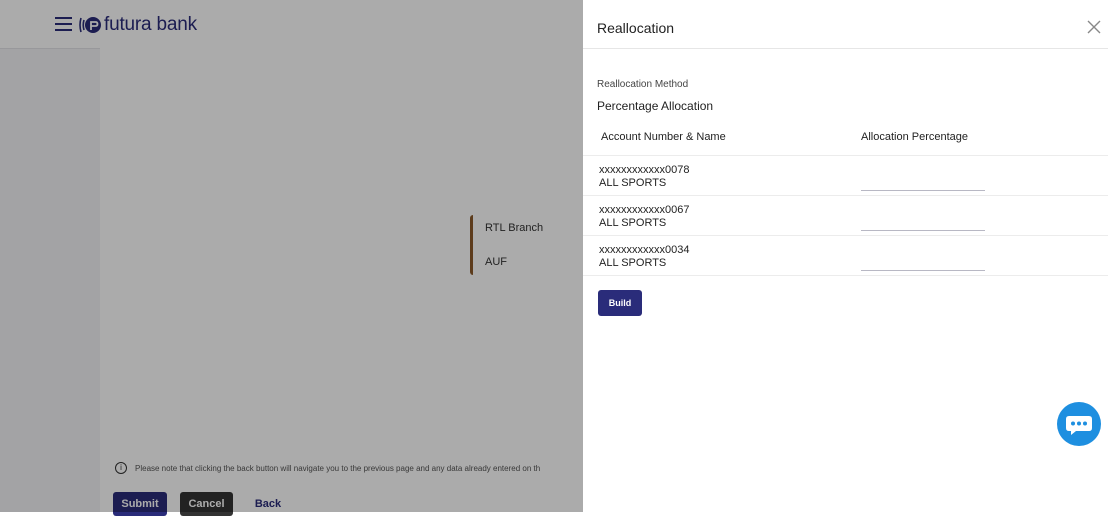 The height and width of the screenshot is (516, 1108). I want to click on table-row: xxxxxxxxxxxx0067 ALL SPORTS, so click(845, 215).